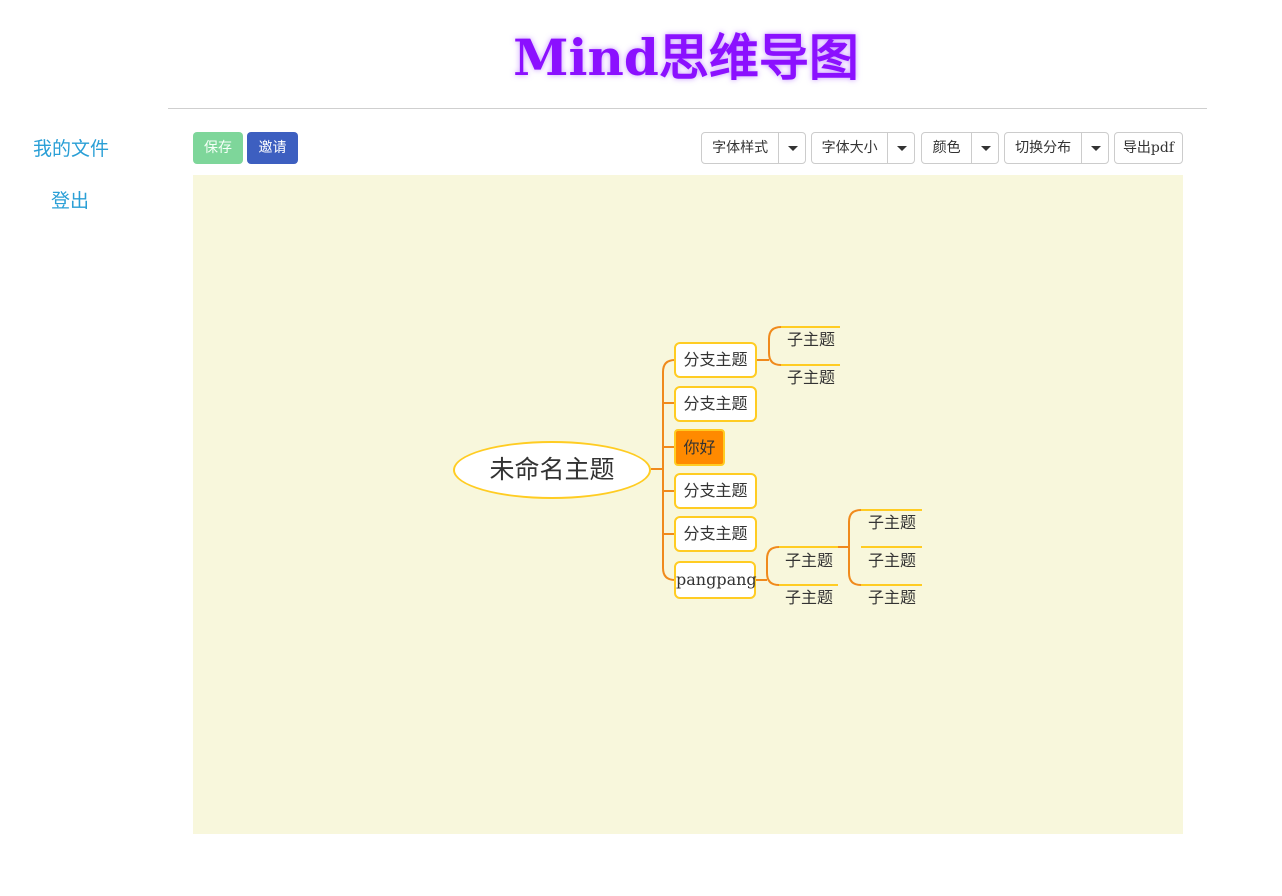 This screenshot has height=896, width=1282. What do you see at coordinates (70, 199) in the screenshot?
I see `sidebar-item-logout: 登出` at bounding box center [70, 199].